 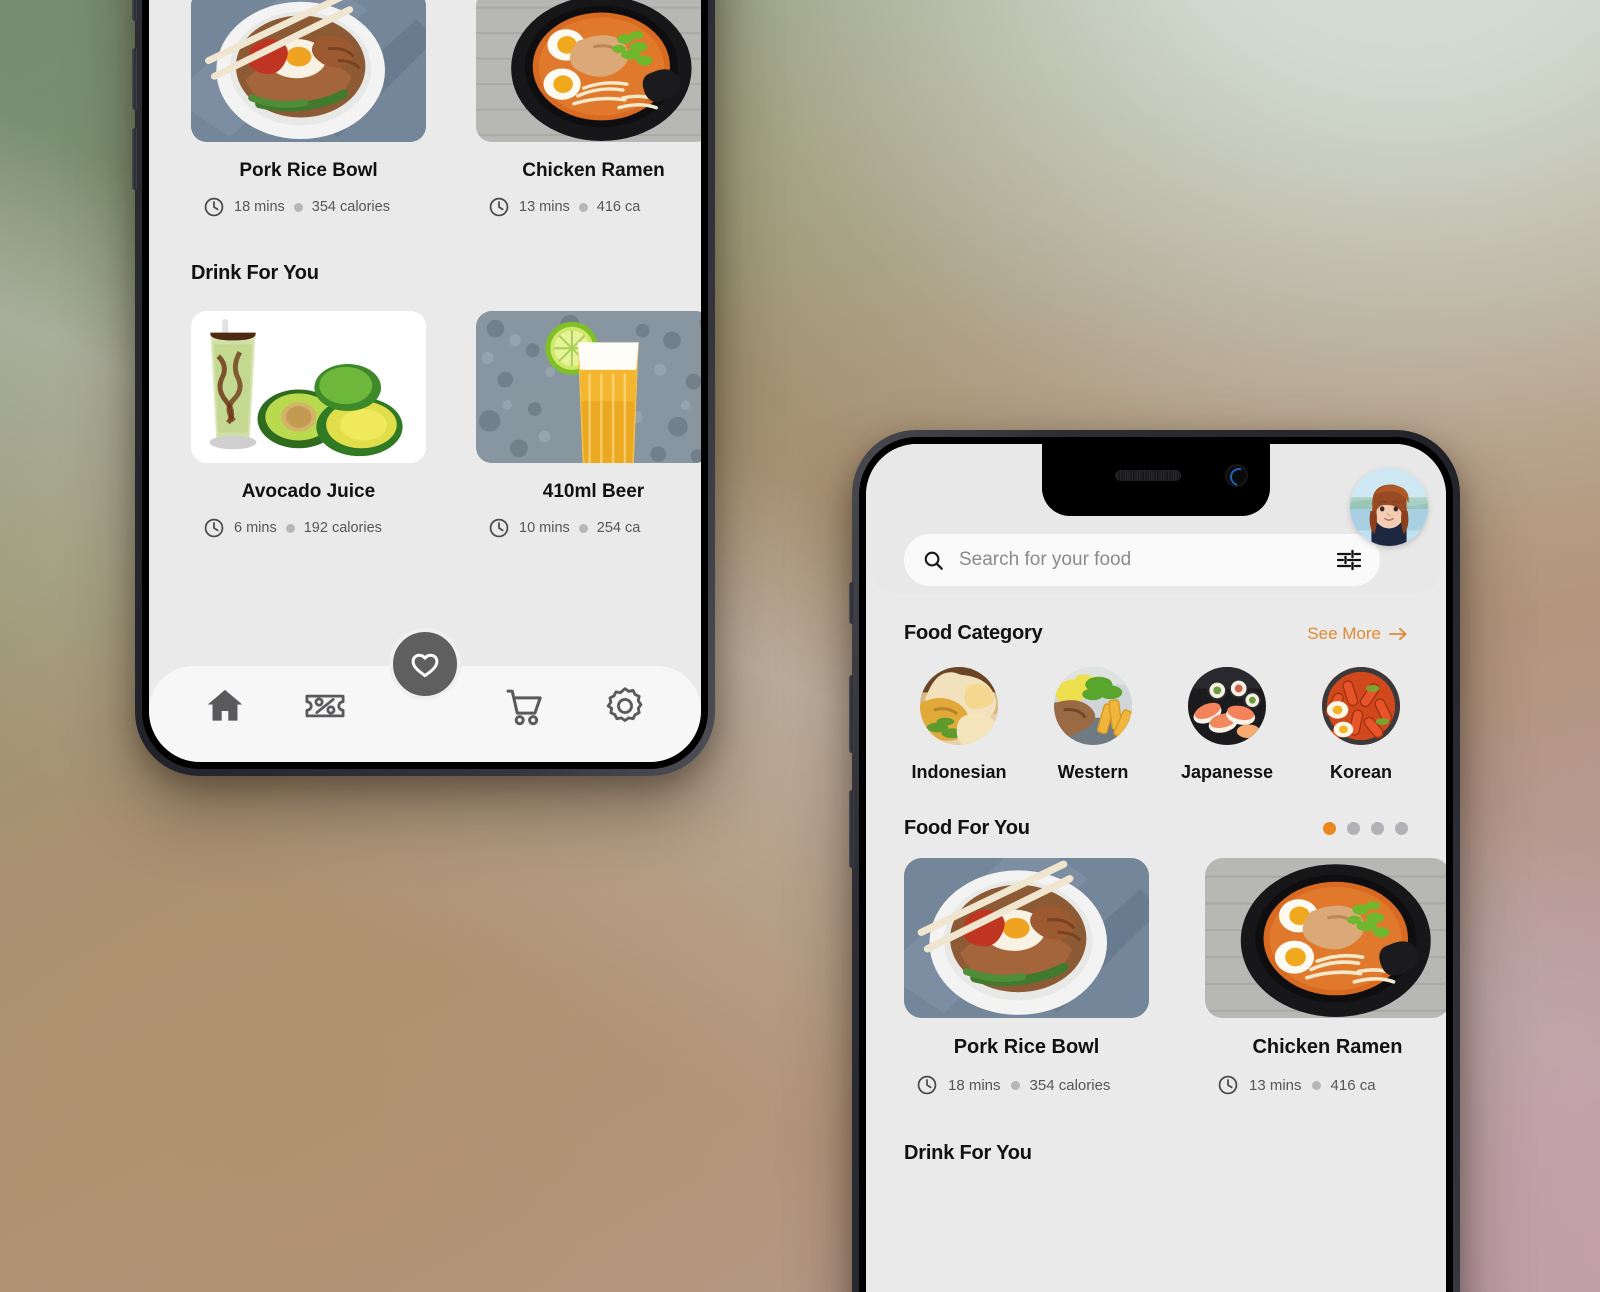 I want to click on phone-right-volume-down-button, so click(x=851, y=829).